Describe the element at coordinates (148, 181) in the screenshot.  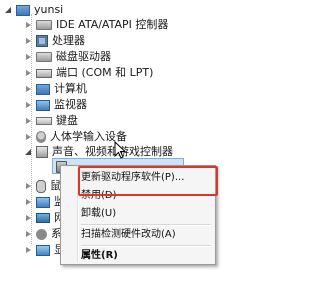
I see `red-highlight-box` at that location.